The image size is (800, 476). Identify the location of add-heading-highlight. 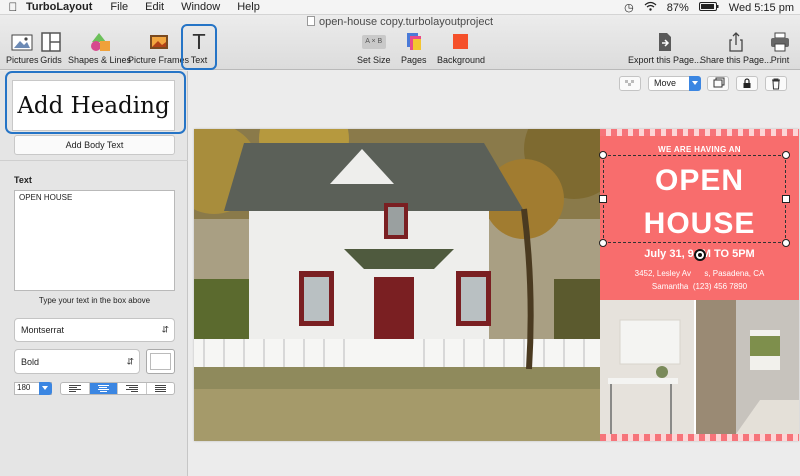
(95, 102).